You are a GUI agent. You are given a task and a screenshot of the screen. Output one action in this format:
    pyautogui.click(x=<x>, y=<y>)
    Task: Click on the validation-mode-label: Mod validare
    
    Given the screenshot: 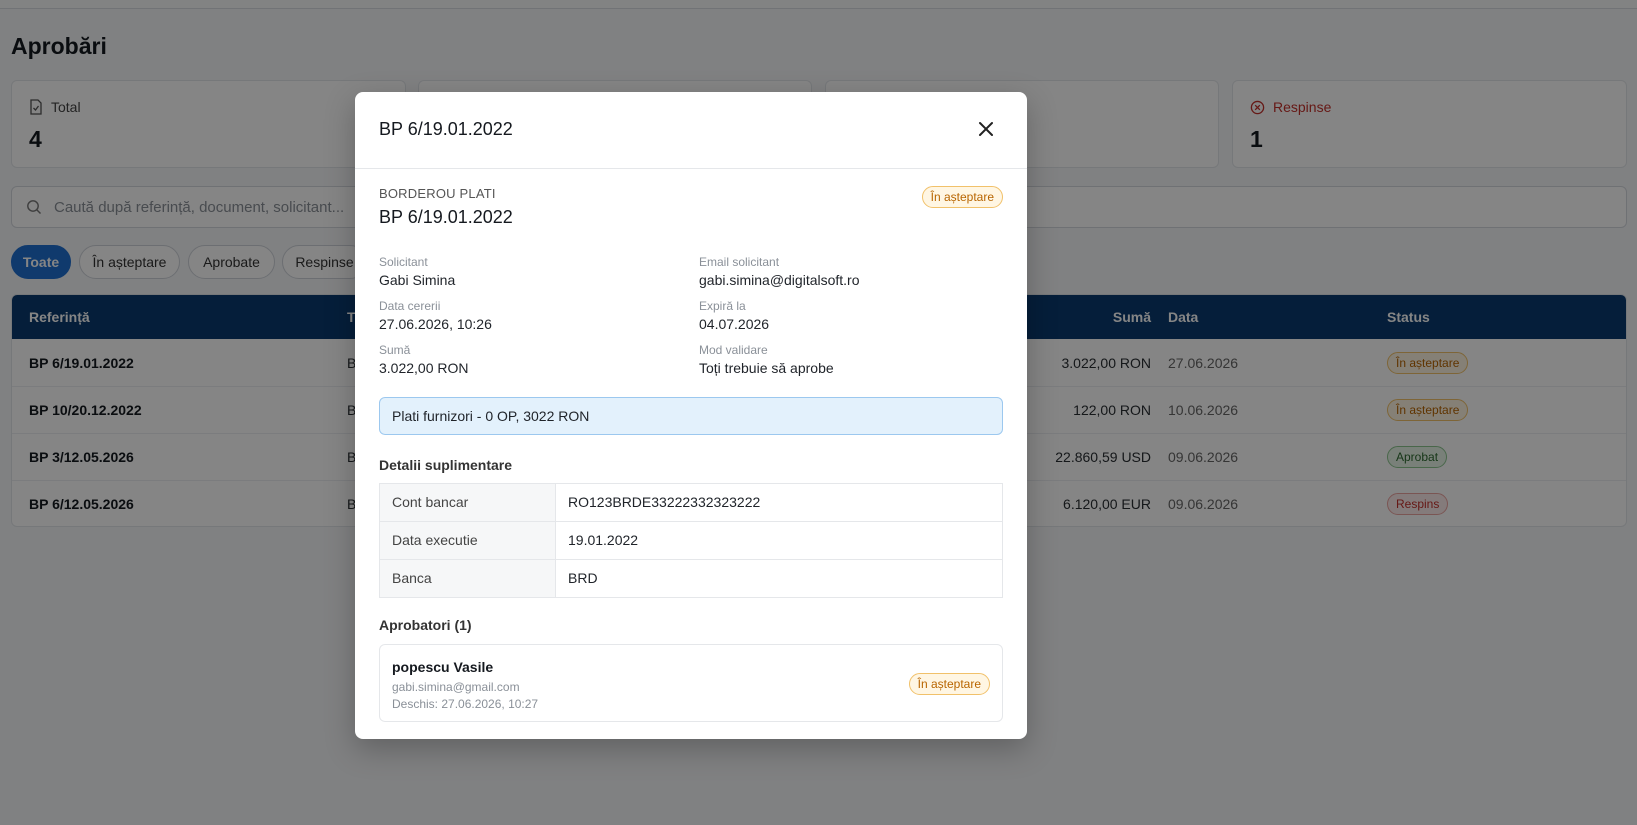 What is the action you would take?
    pyautogui.click(x=733, y=350)
    